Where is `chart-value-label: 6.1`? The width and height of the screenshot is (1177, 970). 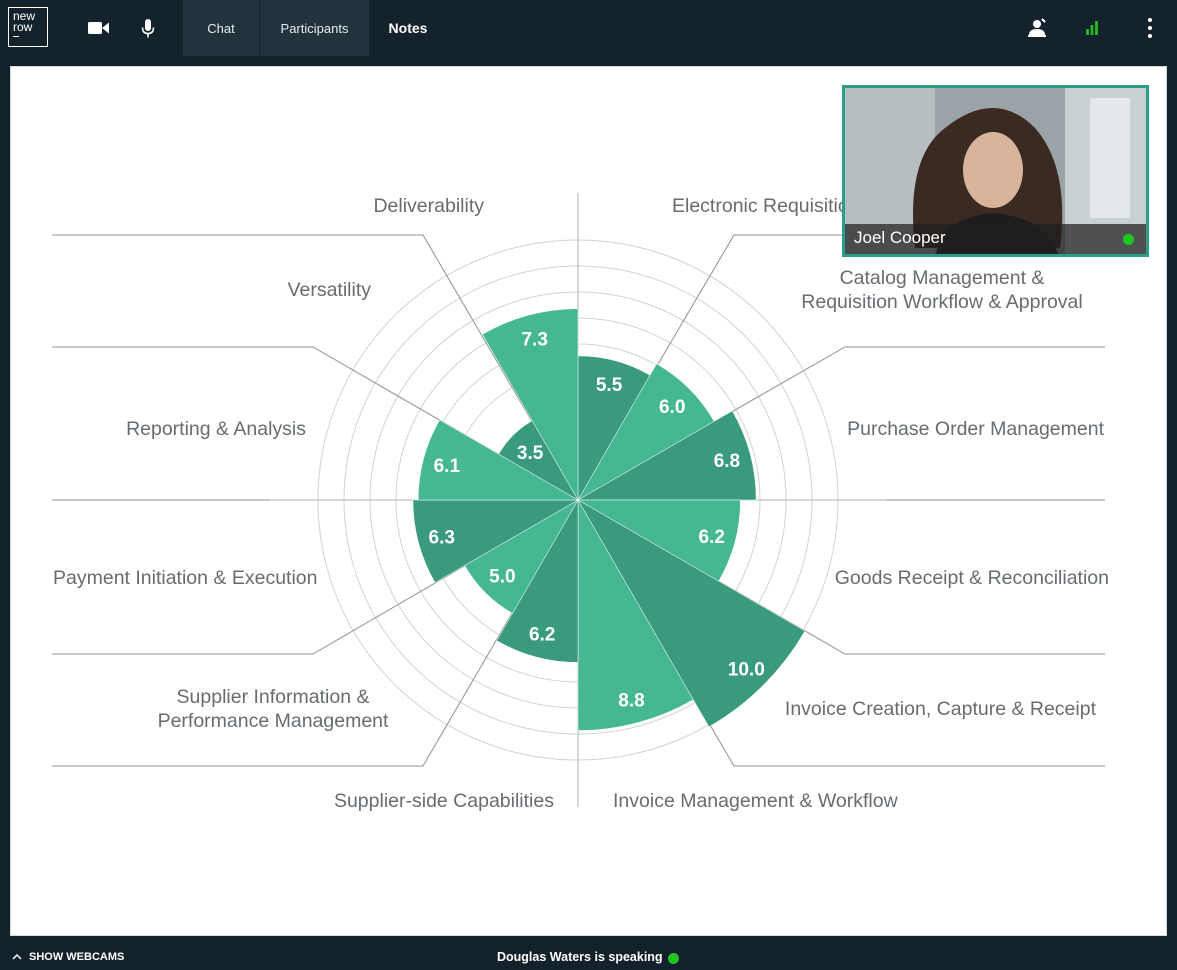 chart-value-label: 6.1 is located at coordinates (447, 466).